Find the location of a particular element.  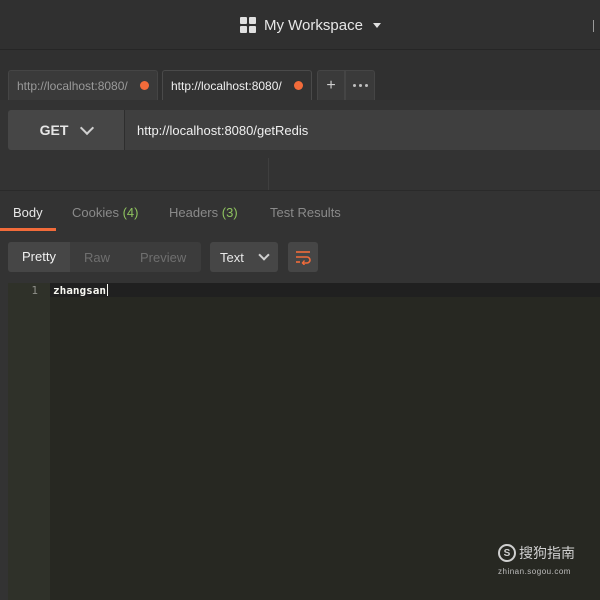

request-tab-1: http://localhost:8080/ is located at coordinates (83, 85).